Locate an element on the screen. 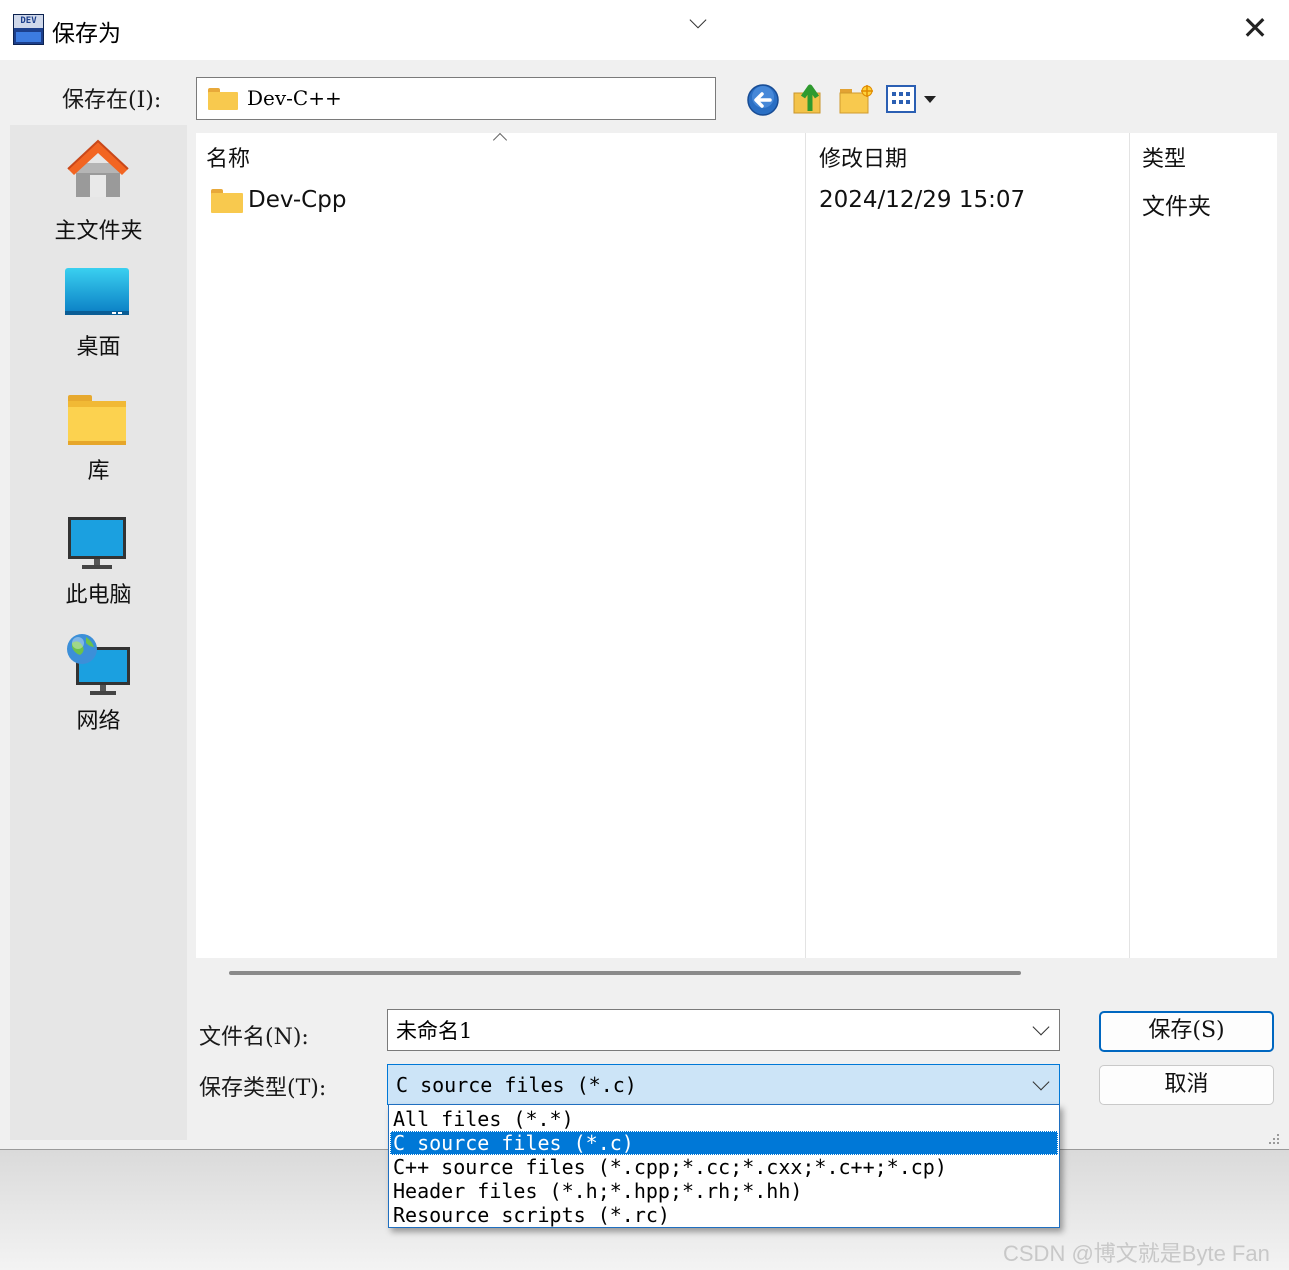 The height and width of the screenshot is (1270, 1289). place-label: 库 is located at coordinates (98, 471).